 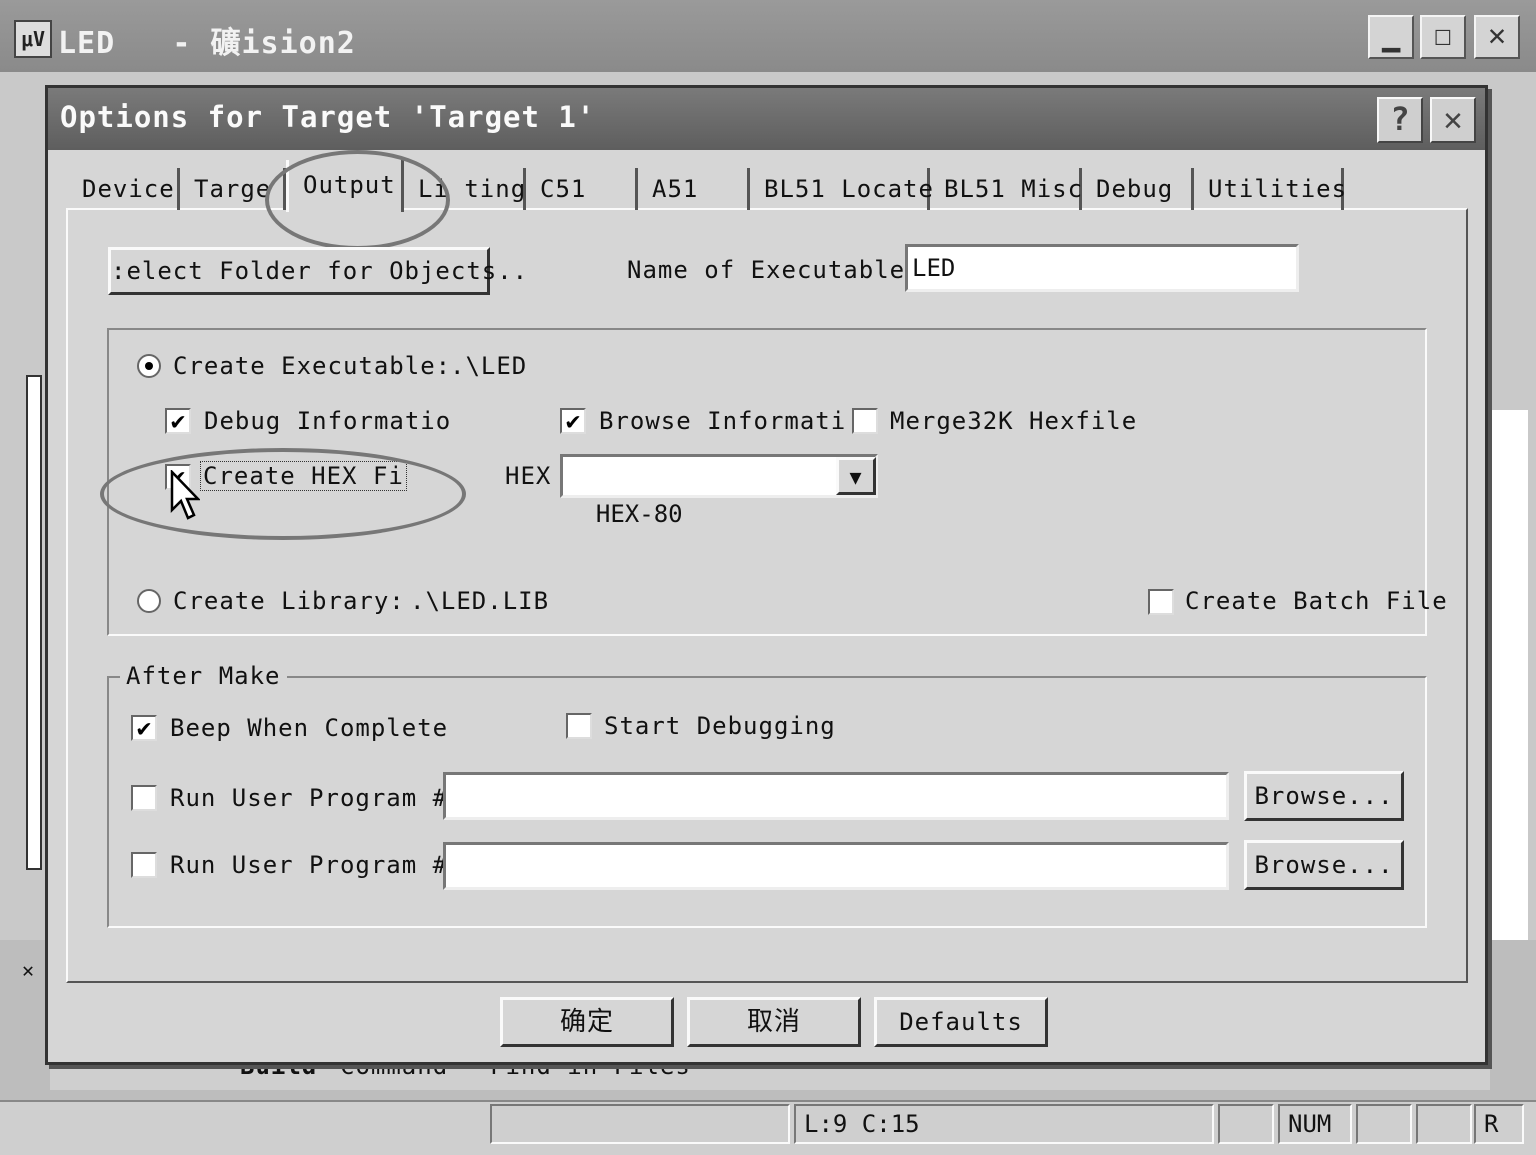 What do you see at coordinates (841, 189) in the screenshot?
I see `tab-bl51-locate: BL51 Locate` at bounding box center [841, 189].